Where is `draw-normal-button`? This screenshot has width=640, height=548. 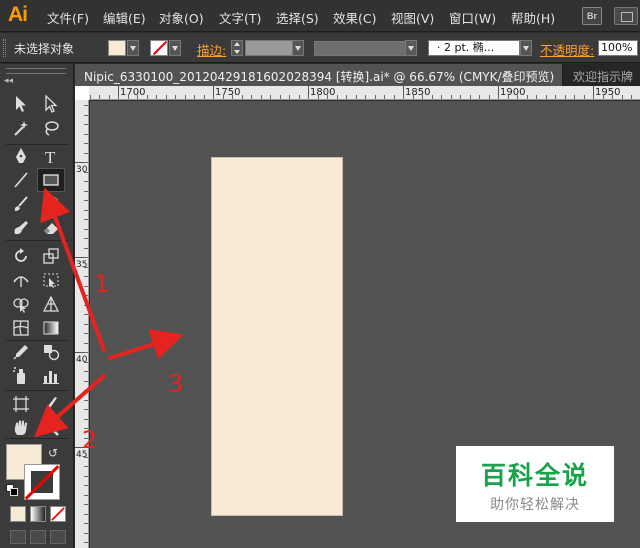
draw-normal-button is located at coordinates (18, 537).